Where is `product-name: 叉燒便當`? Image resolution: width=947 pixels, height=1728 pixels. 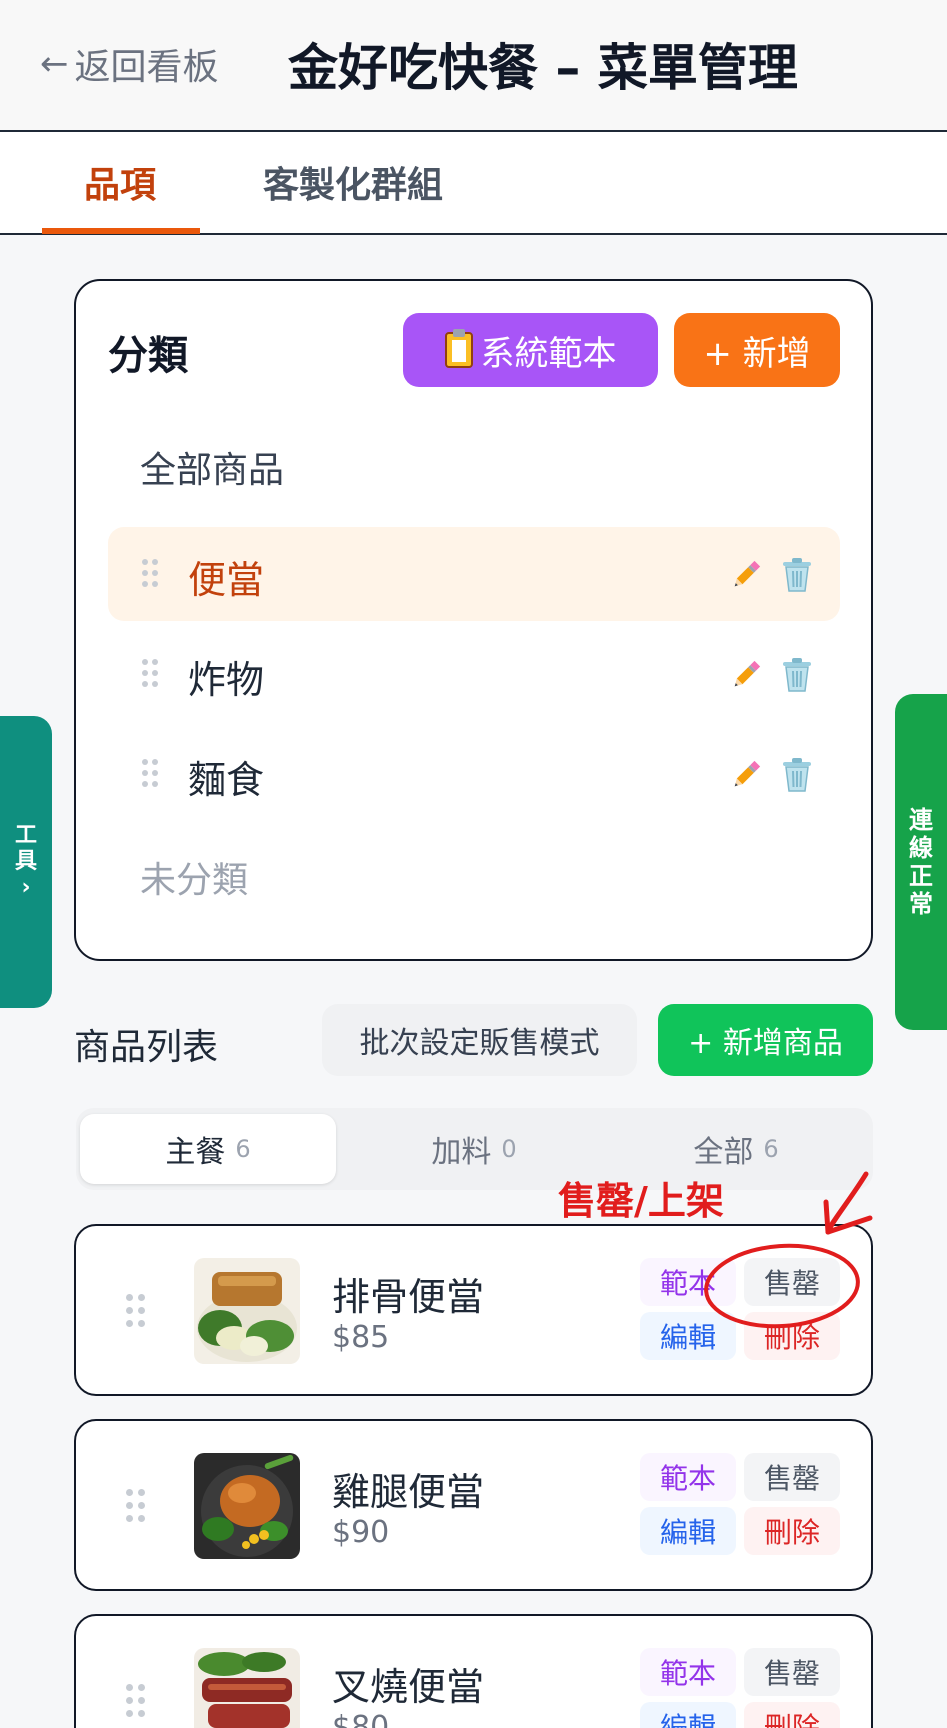
product-name: 叉燒便當 is located at coordinates (408, 1687).